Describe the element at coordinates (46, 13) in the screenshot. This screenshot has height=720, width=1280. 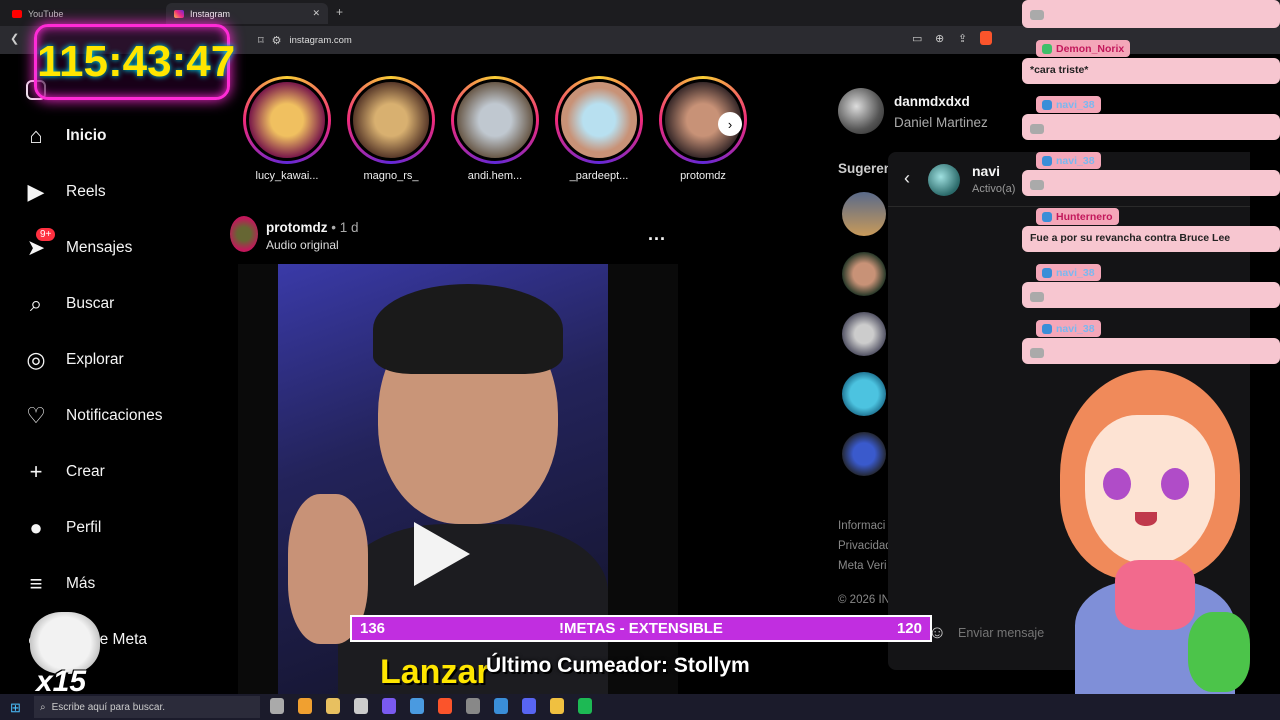
I see `tab-label: YouTube` at that location.